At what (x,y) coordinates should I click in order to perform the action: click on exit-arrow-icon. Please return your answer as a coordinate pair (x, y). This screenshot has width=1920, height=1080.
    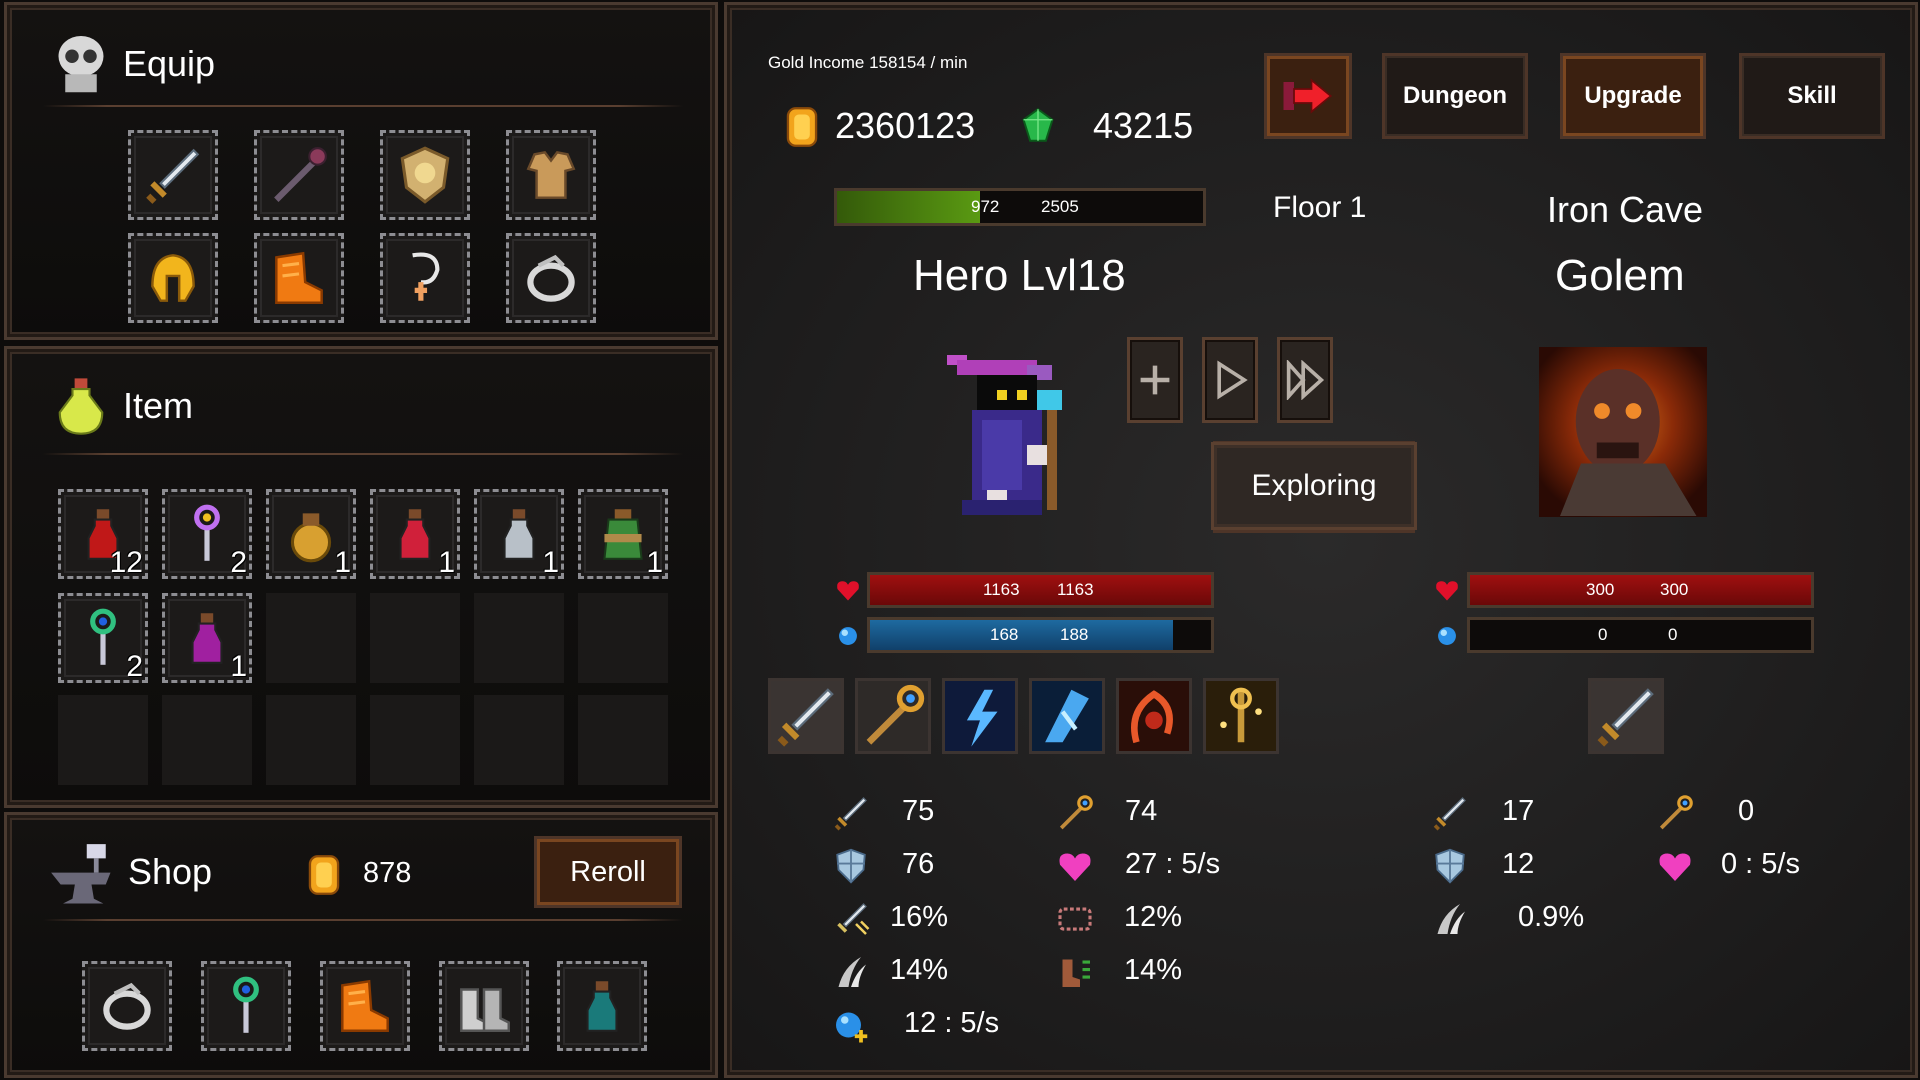
    Looking at the image, I should click on (1308, 96).